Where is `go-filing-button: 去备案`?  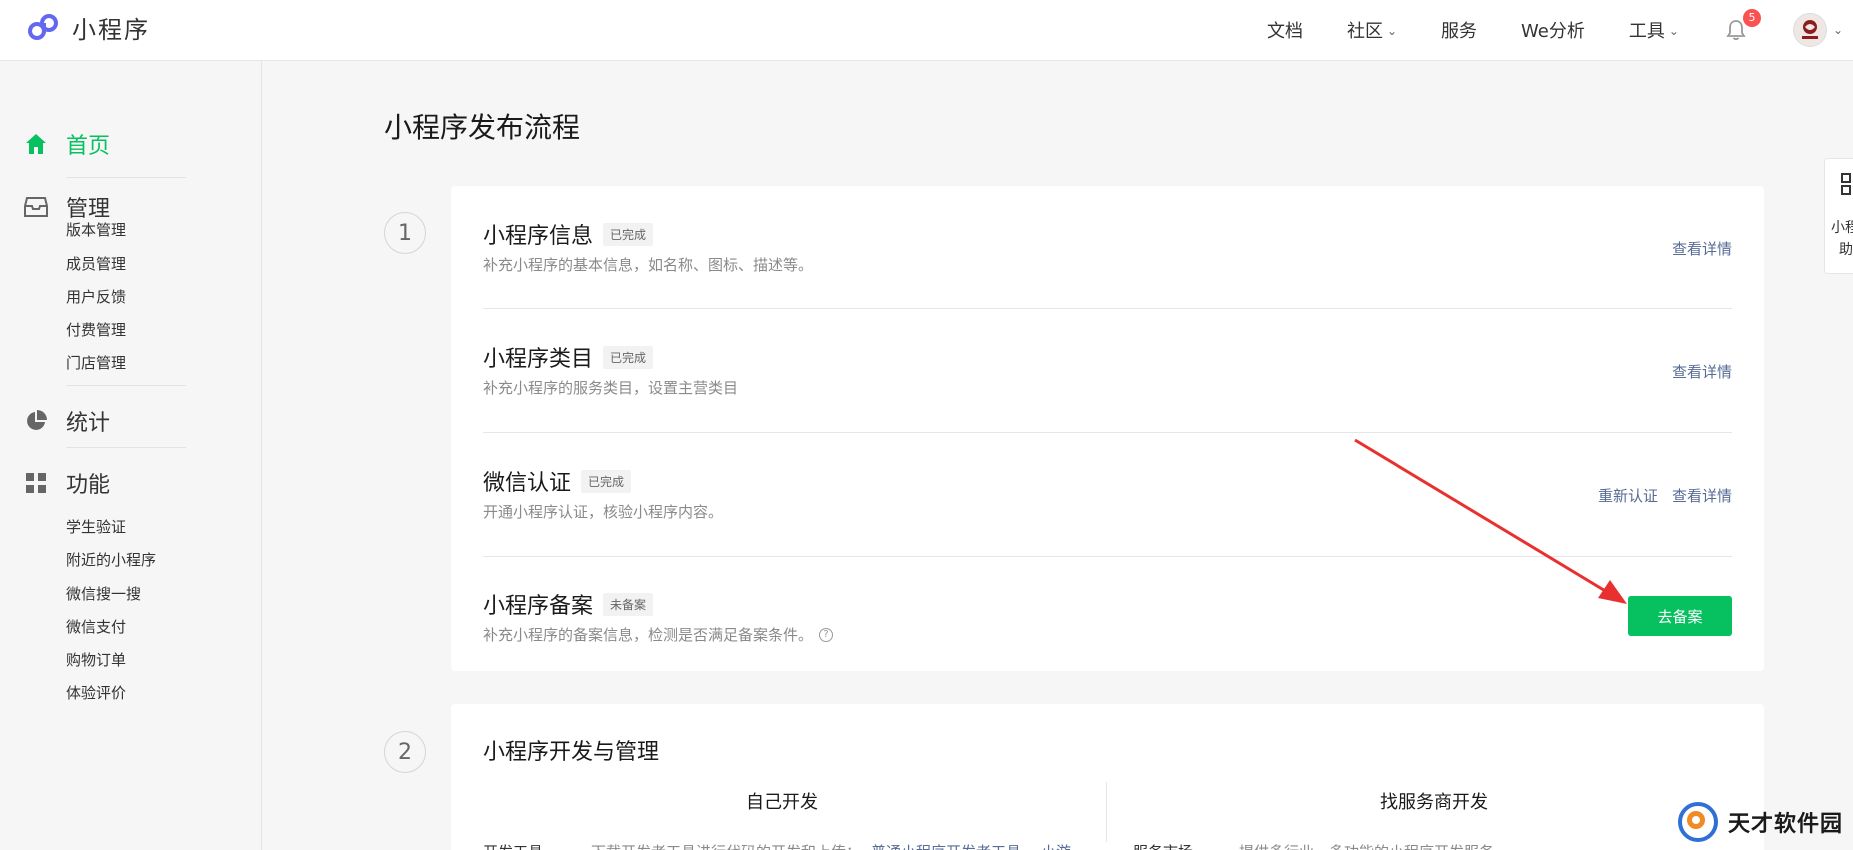 go-filing-button: 去备案 is located at coordinates (1680, 616).